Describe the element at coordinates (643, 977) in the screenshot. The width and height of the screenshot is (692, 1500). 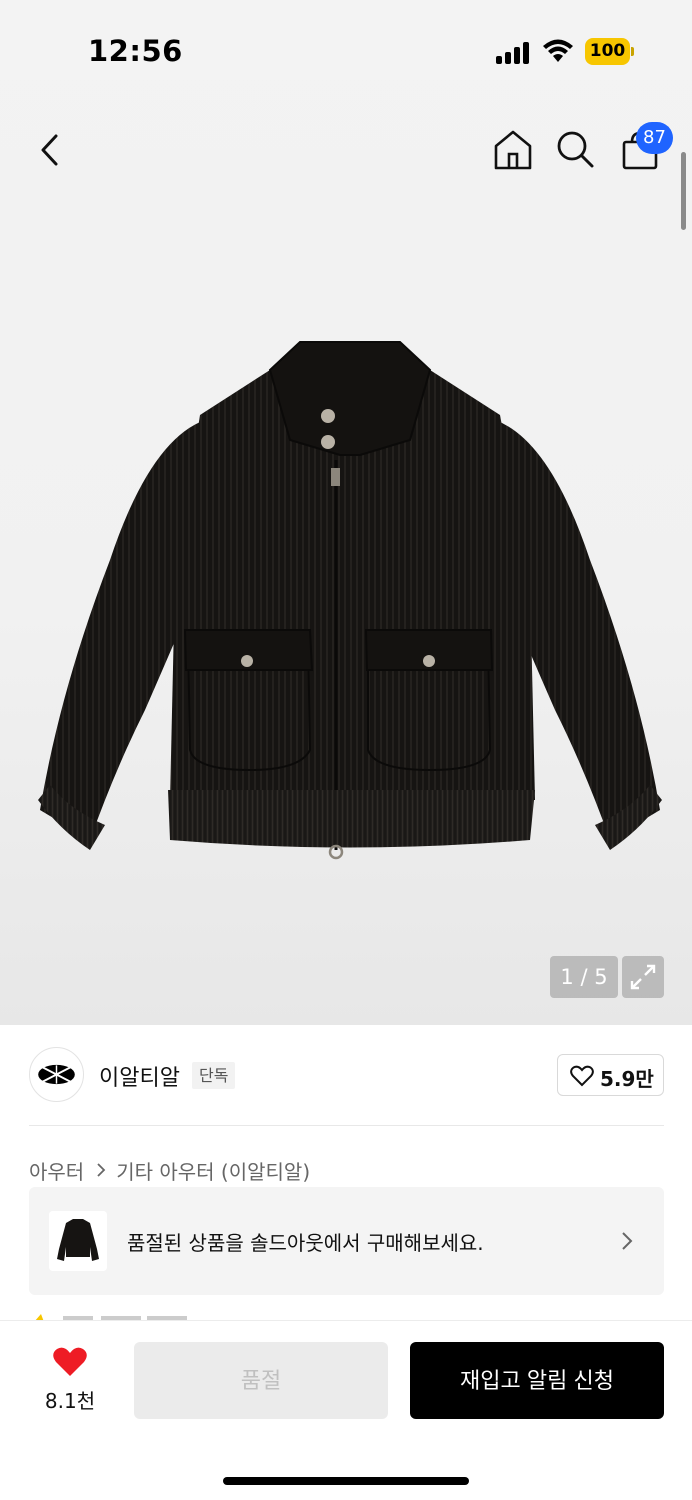
I see `expand-icon` at that location.